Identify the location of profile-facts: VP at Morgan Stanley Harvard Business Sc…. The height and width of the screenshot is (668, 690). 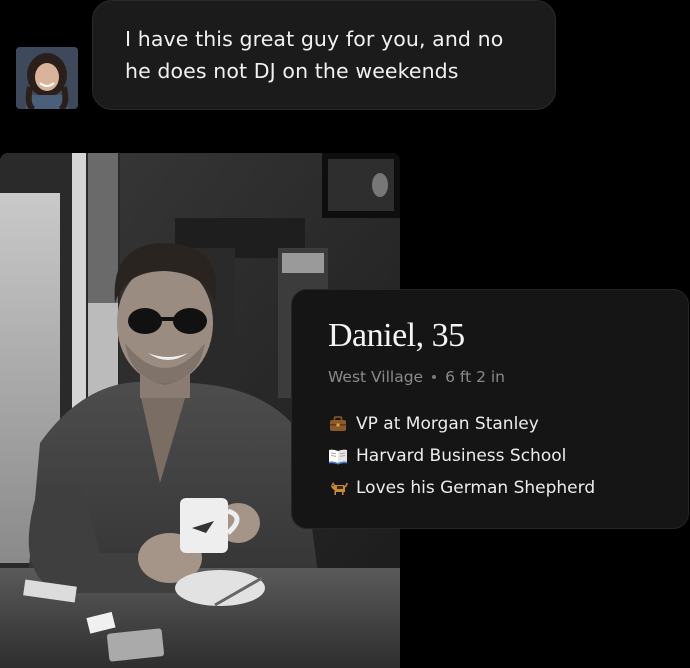
(490, 456).